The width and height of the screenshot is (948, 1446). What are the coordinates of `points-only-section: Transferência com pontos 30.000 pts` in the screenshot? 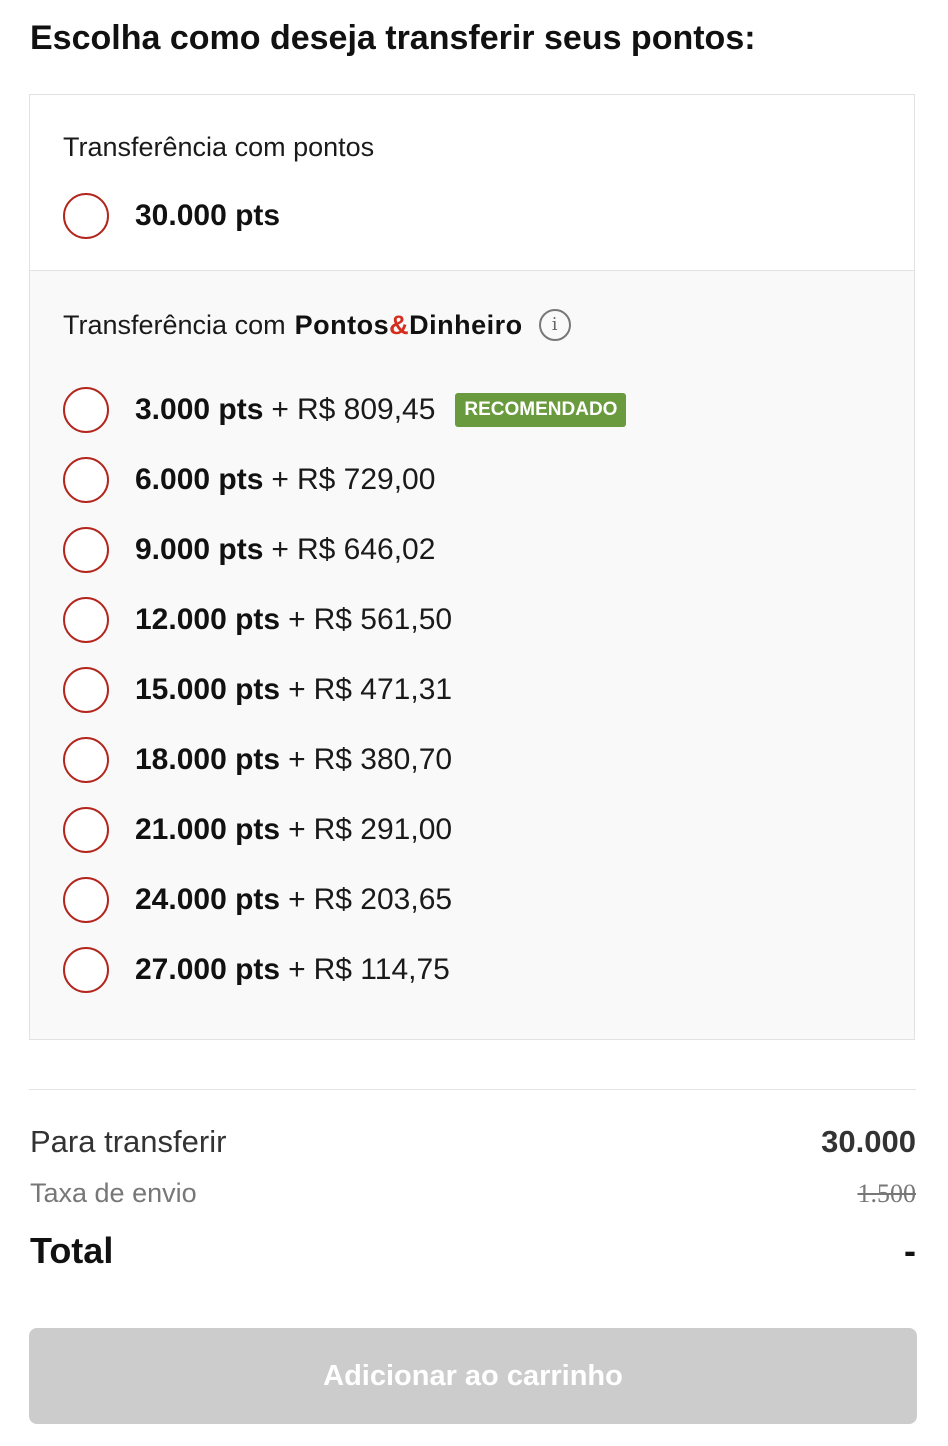 It's located at (472, 183).